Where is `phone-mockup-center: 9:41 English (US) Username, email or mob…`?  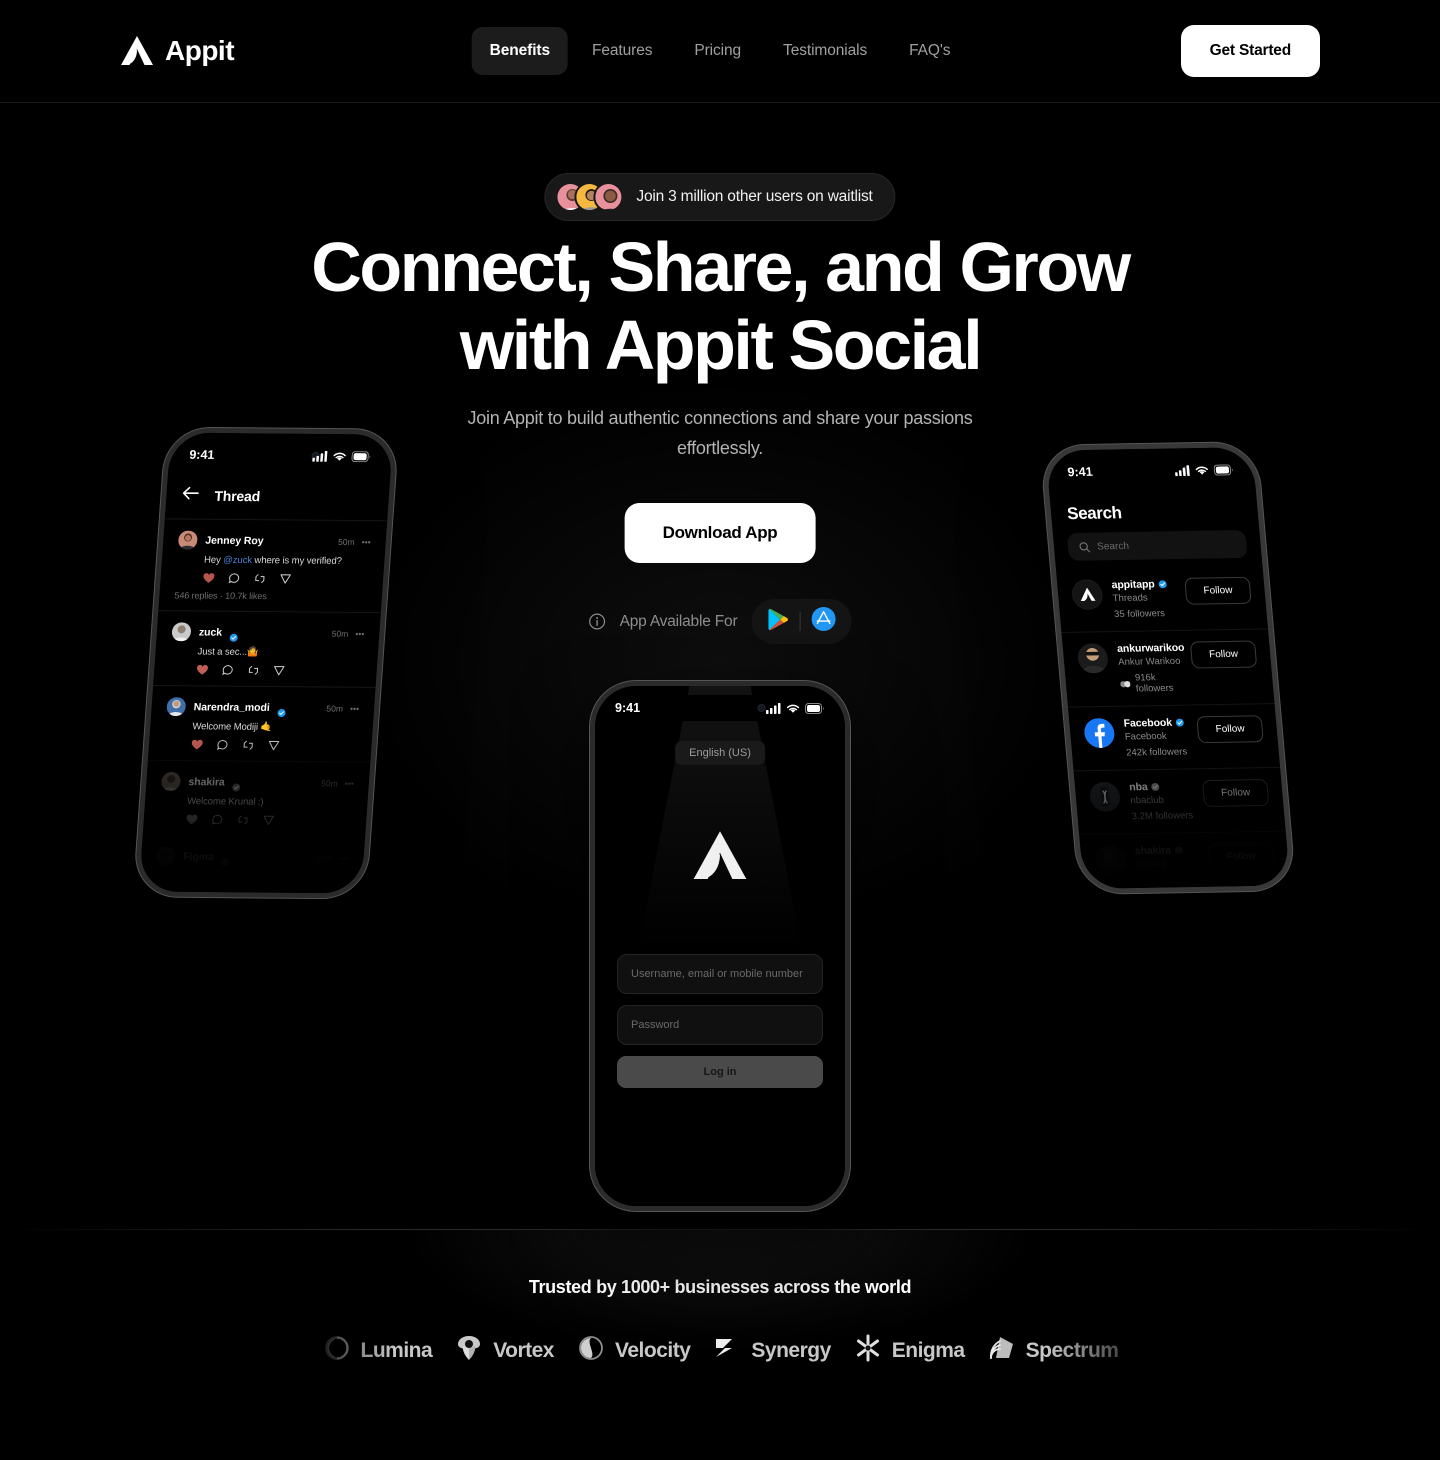
phone-mockup-center: 9:41 English (US) Username, email or mob… is located at coordinates (720, 946).